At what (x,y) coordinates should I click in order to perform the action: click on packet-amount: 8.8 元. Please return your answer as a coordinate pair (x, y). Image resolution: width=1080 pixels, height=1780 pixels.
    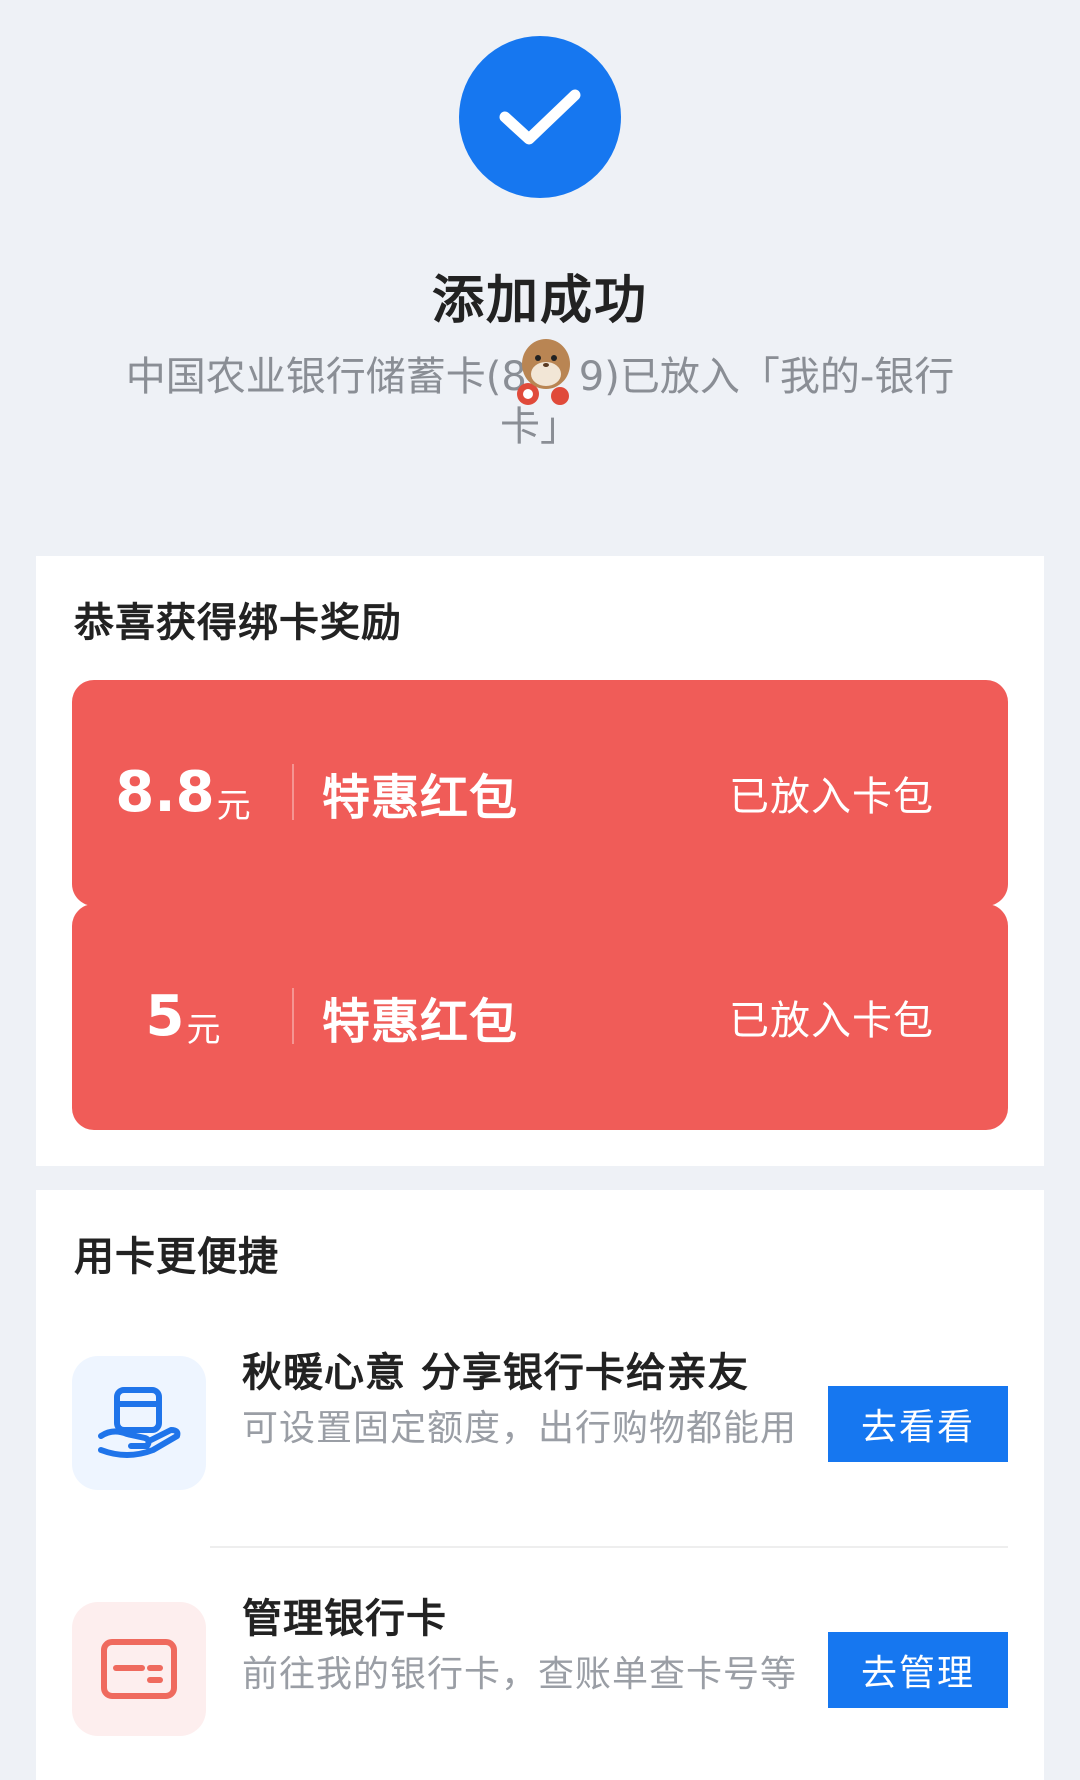
    Looking at the image, I should click on (183, 793).